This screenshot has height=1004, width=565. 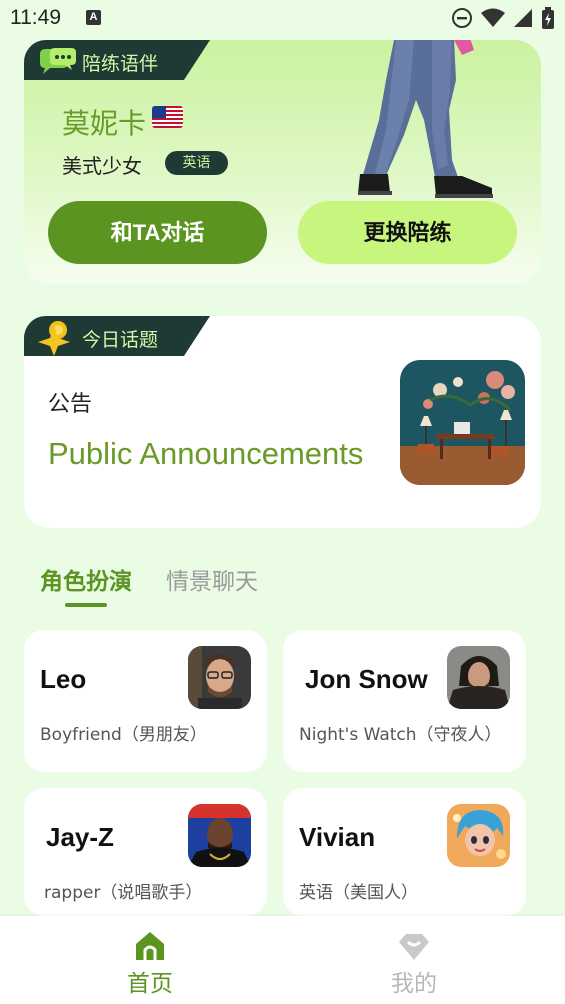 What do you see at coordinates (358, 893) in the screenshot?
I see `character-role: 英语（美国人）` at bounding box center [358, 893].